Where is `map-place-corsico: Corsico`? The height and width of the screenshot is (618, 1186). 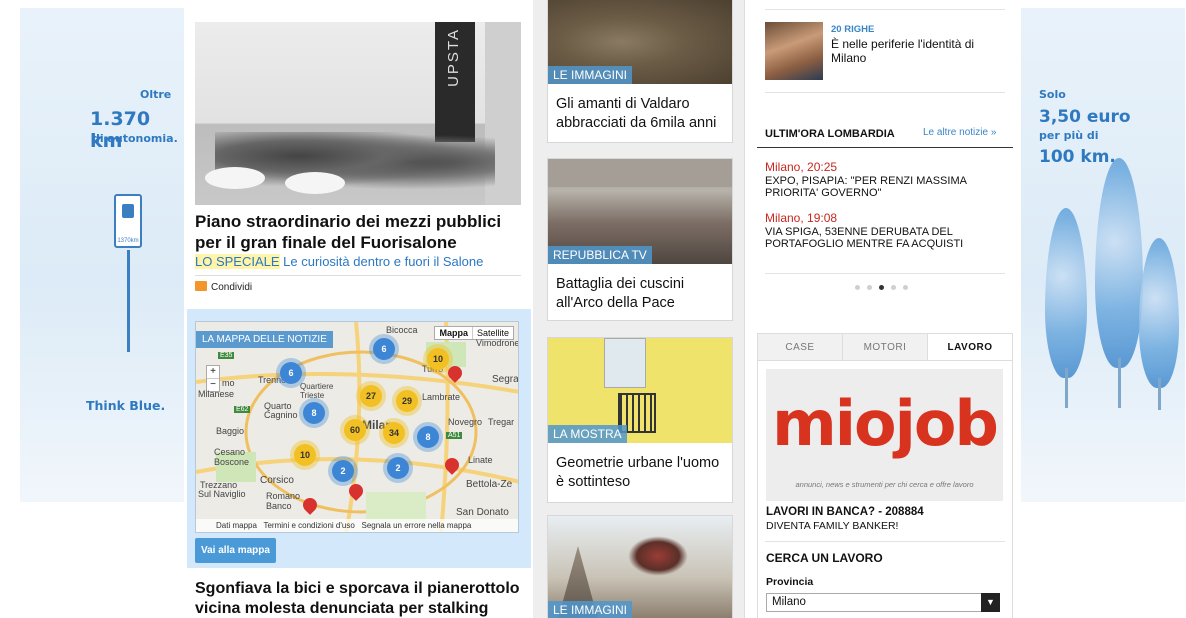 map-place-corsico: Corsico is located at coordinates (277, 480).